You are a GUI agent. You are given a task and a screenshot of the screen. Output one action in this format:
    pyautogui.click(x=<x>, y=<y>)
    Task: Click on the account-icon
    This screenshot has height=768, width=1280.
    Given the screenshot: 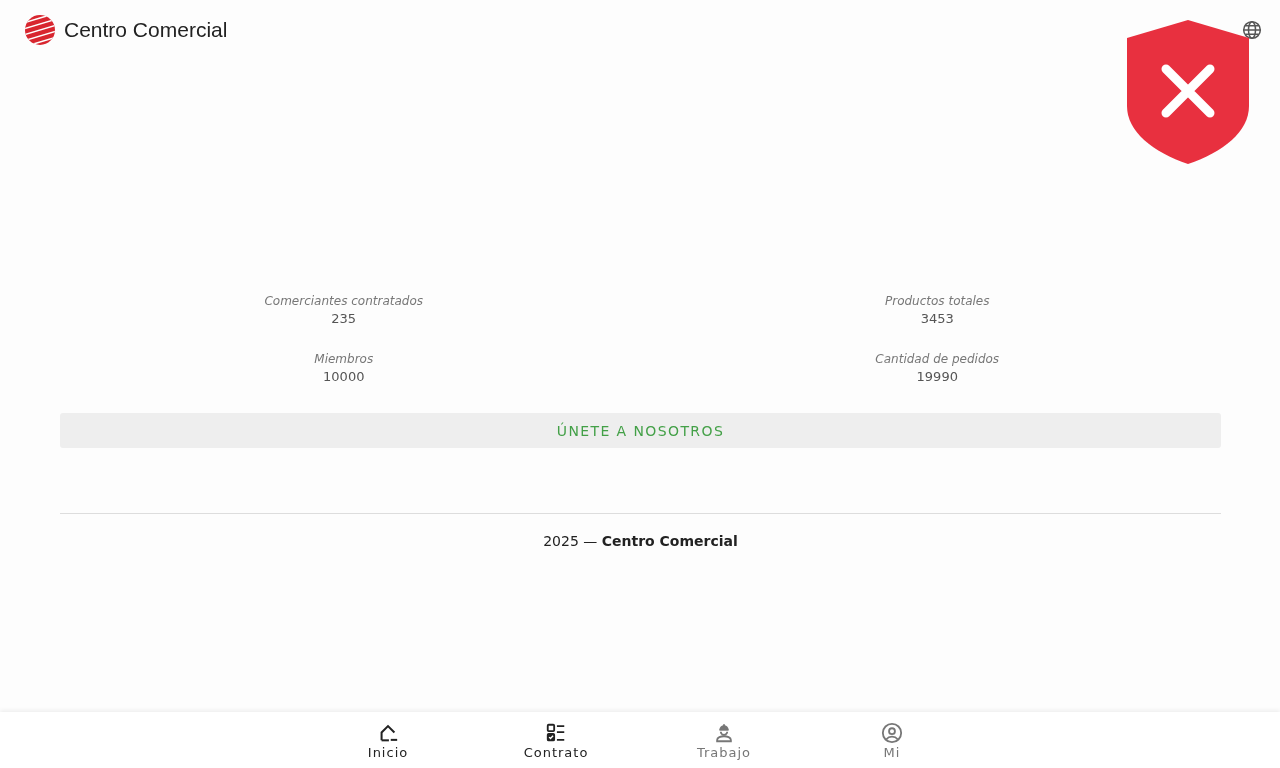 What is the action you would take?
    pyautogui.click(x=892, y=733)
    